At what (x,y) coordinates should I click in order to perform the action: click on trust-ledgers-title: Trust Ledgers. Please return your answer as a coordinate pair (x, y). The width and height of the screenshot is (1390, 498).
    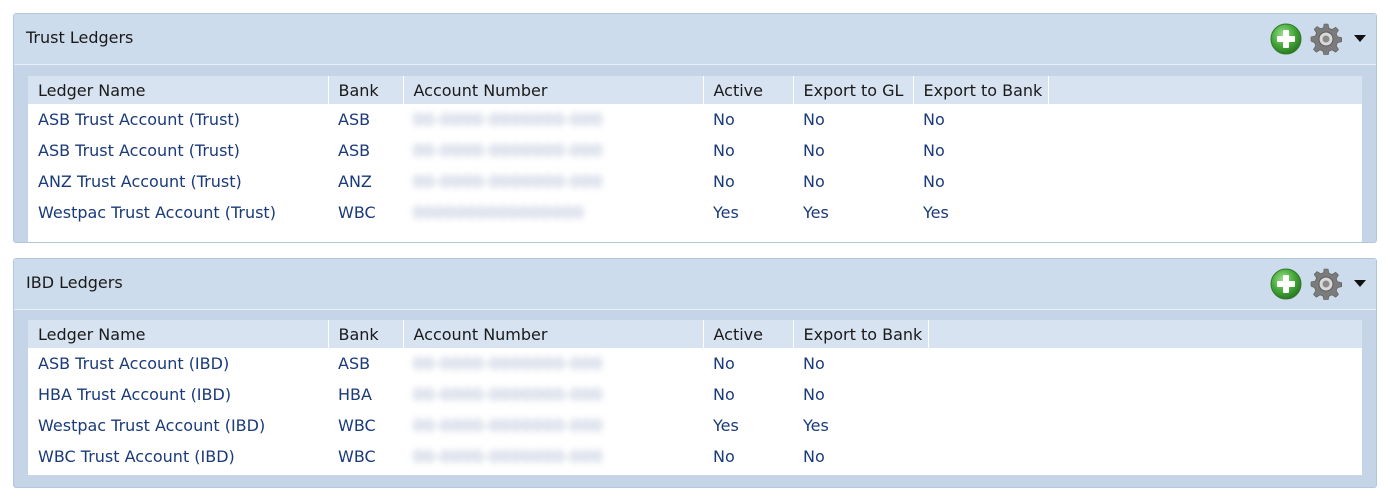
    Looking at the image, I should click on (80, 37).